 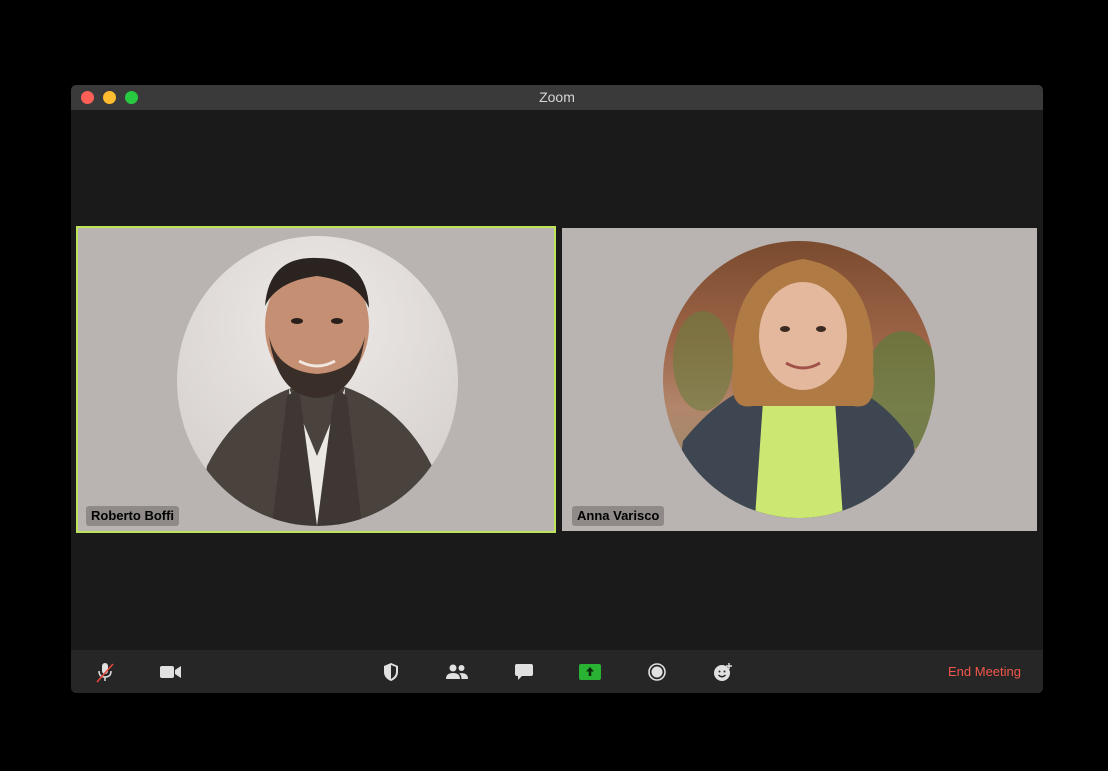 I want to click on microphone-muted-icon, so click(x=105, y=673).